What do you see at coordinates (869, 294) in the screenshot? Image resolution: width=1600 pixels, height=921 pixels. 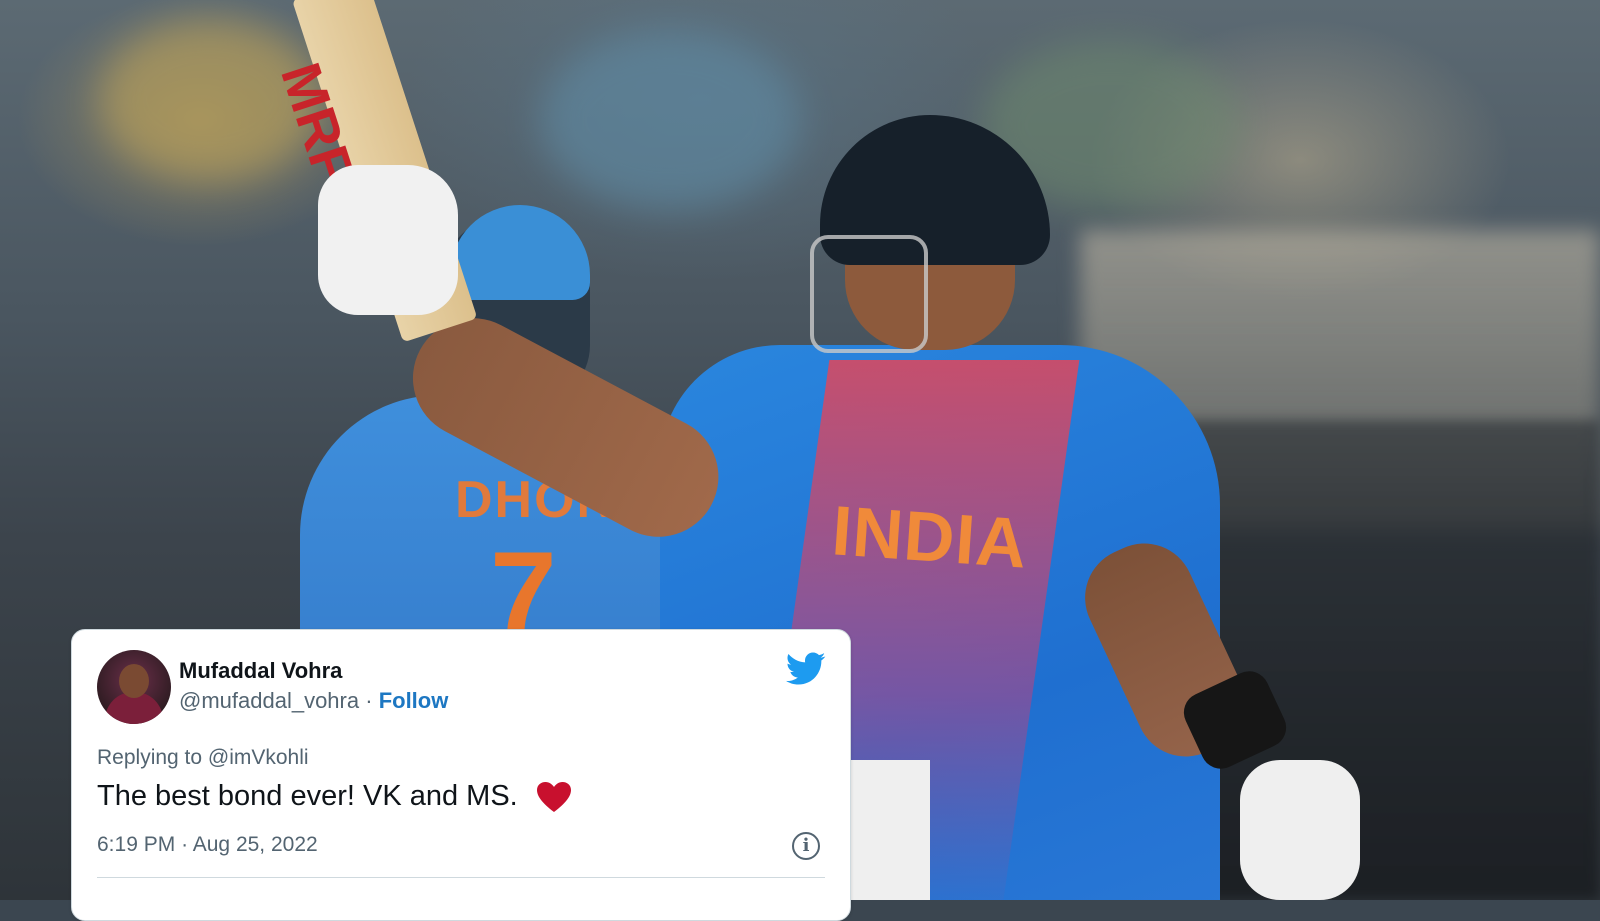 I see `helmet-grille` at bounding box center [869, 294].